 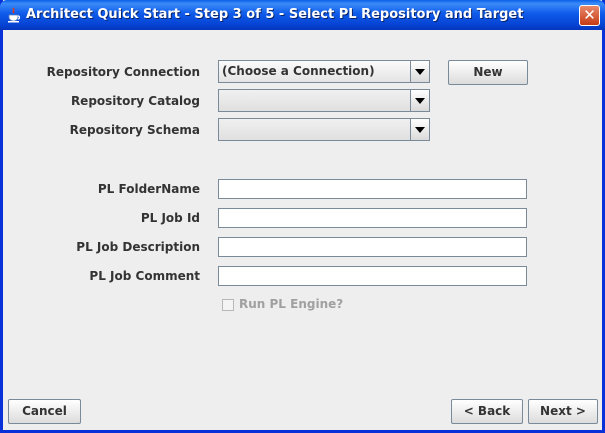 What do you see at coordinates (291, 304) in the screenshot?
I see `run-pl-engine-label: Run PL Engine?` at bounding box center [291, 304].